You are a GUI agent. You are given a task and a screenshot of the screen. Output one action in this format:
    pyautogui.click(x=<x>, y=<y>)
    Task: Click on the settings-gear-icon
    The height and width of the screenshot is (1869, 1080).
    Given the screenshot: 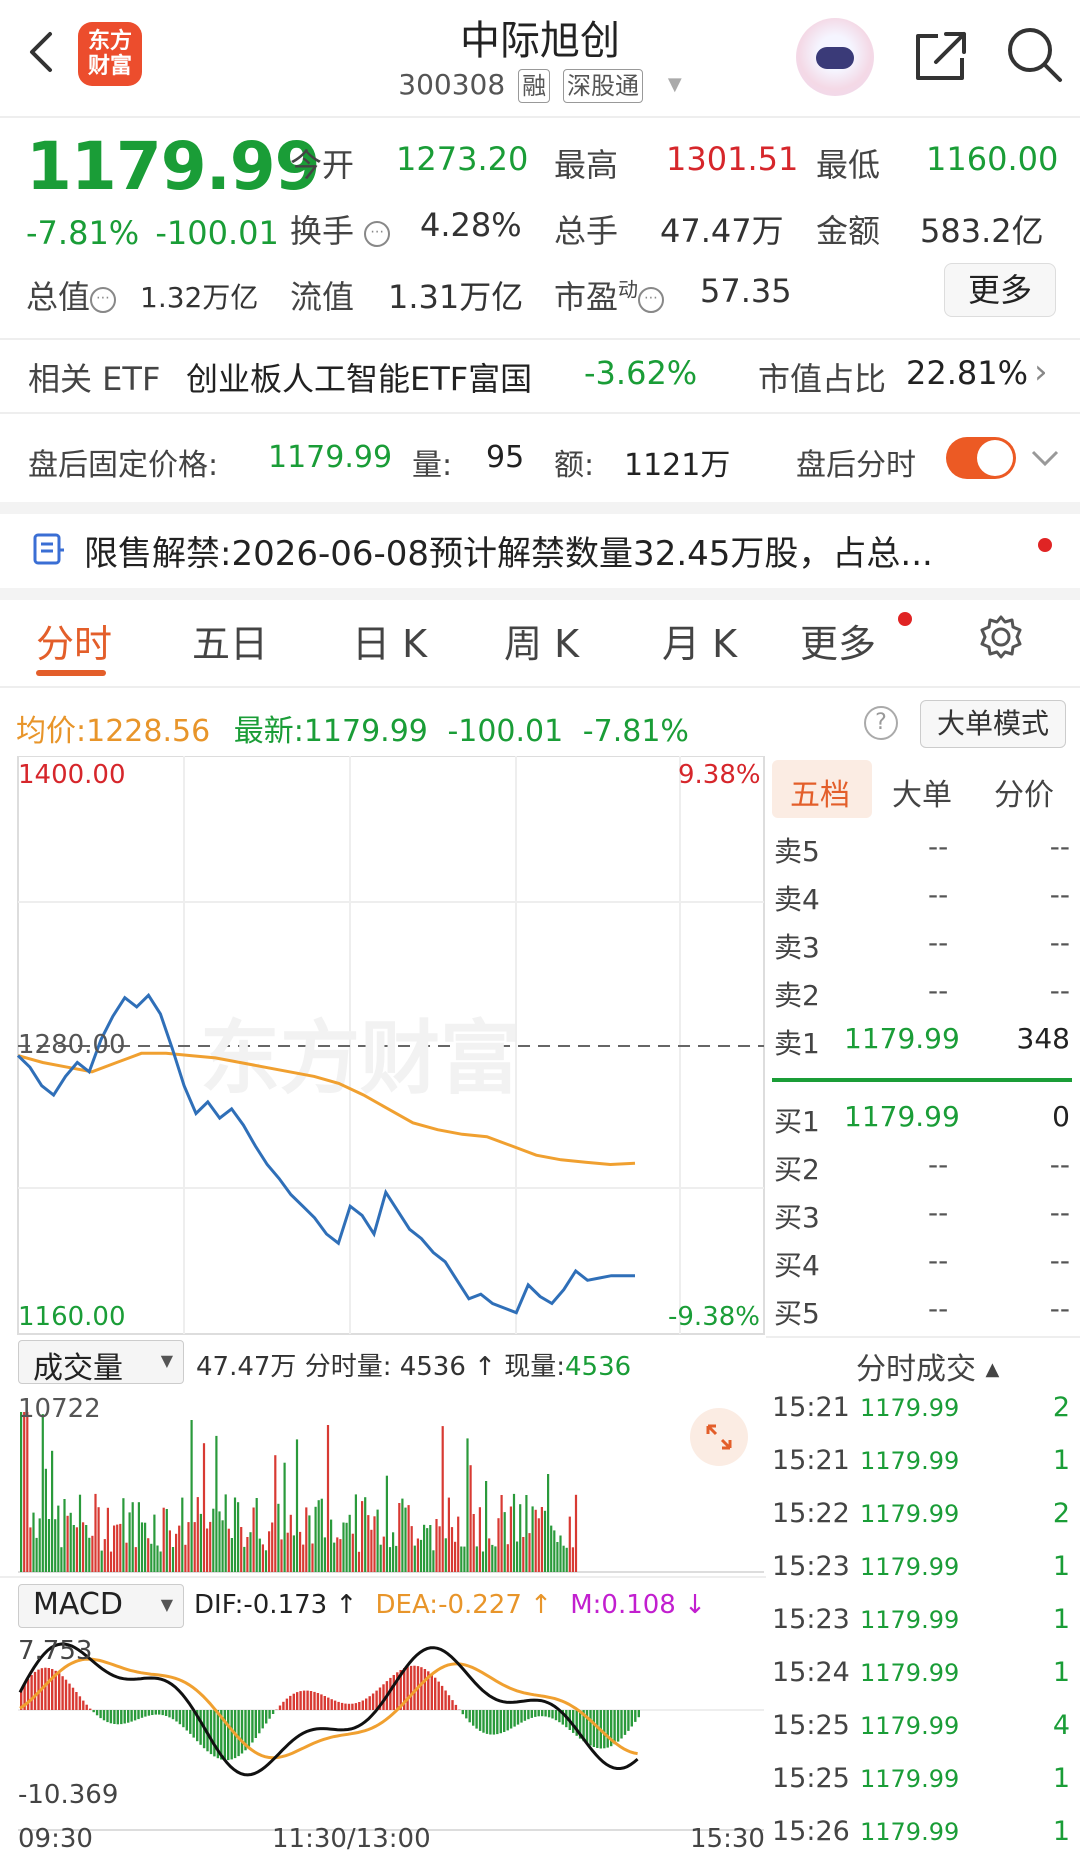 What is the action you would take?
    pyautogui.click(x=1001, y=637)
    